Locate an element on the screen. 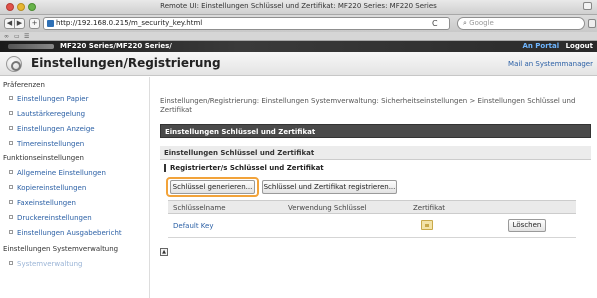 Image resolution: width=597 pixels, height=298 pixels. table-row: Default Key Löschen is located at coordinates (372, 226).